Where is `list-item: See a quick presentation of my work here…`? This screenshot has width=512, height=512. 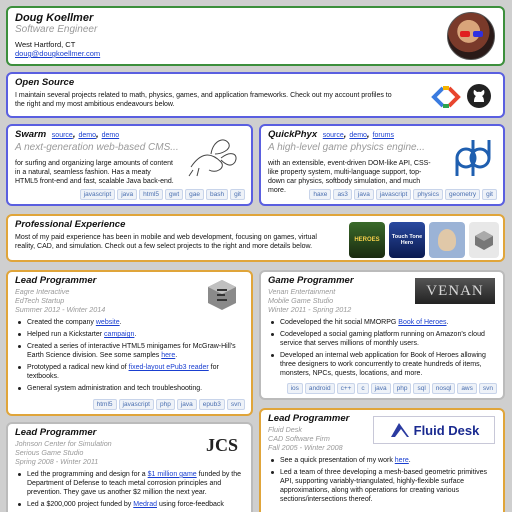 list-item: See a quick presentation of my work here… is located at coordinates (382, 460).